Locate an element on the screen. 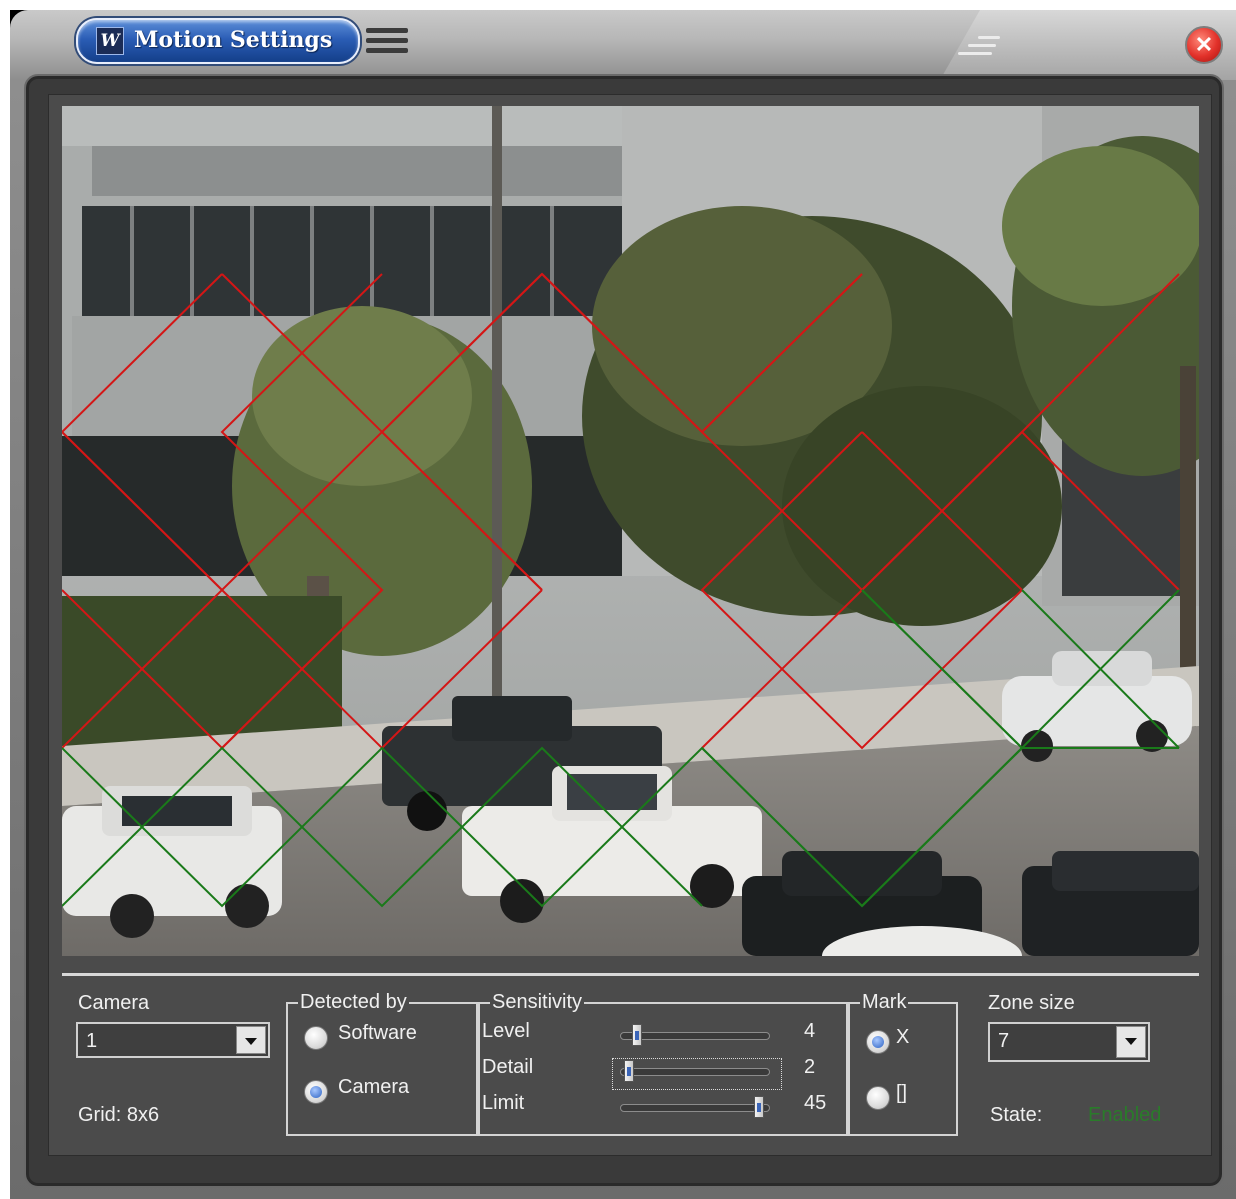  mark-x-label: X is located at coordinates (903, 1037).